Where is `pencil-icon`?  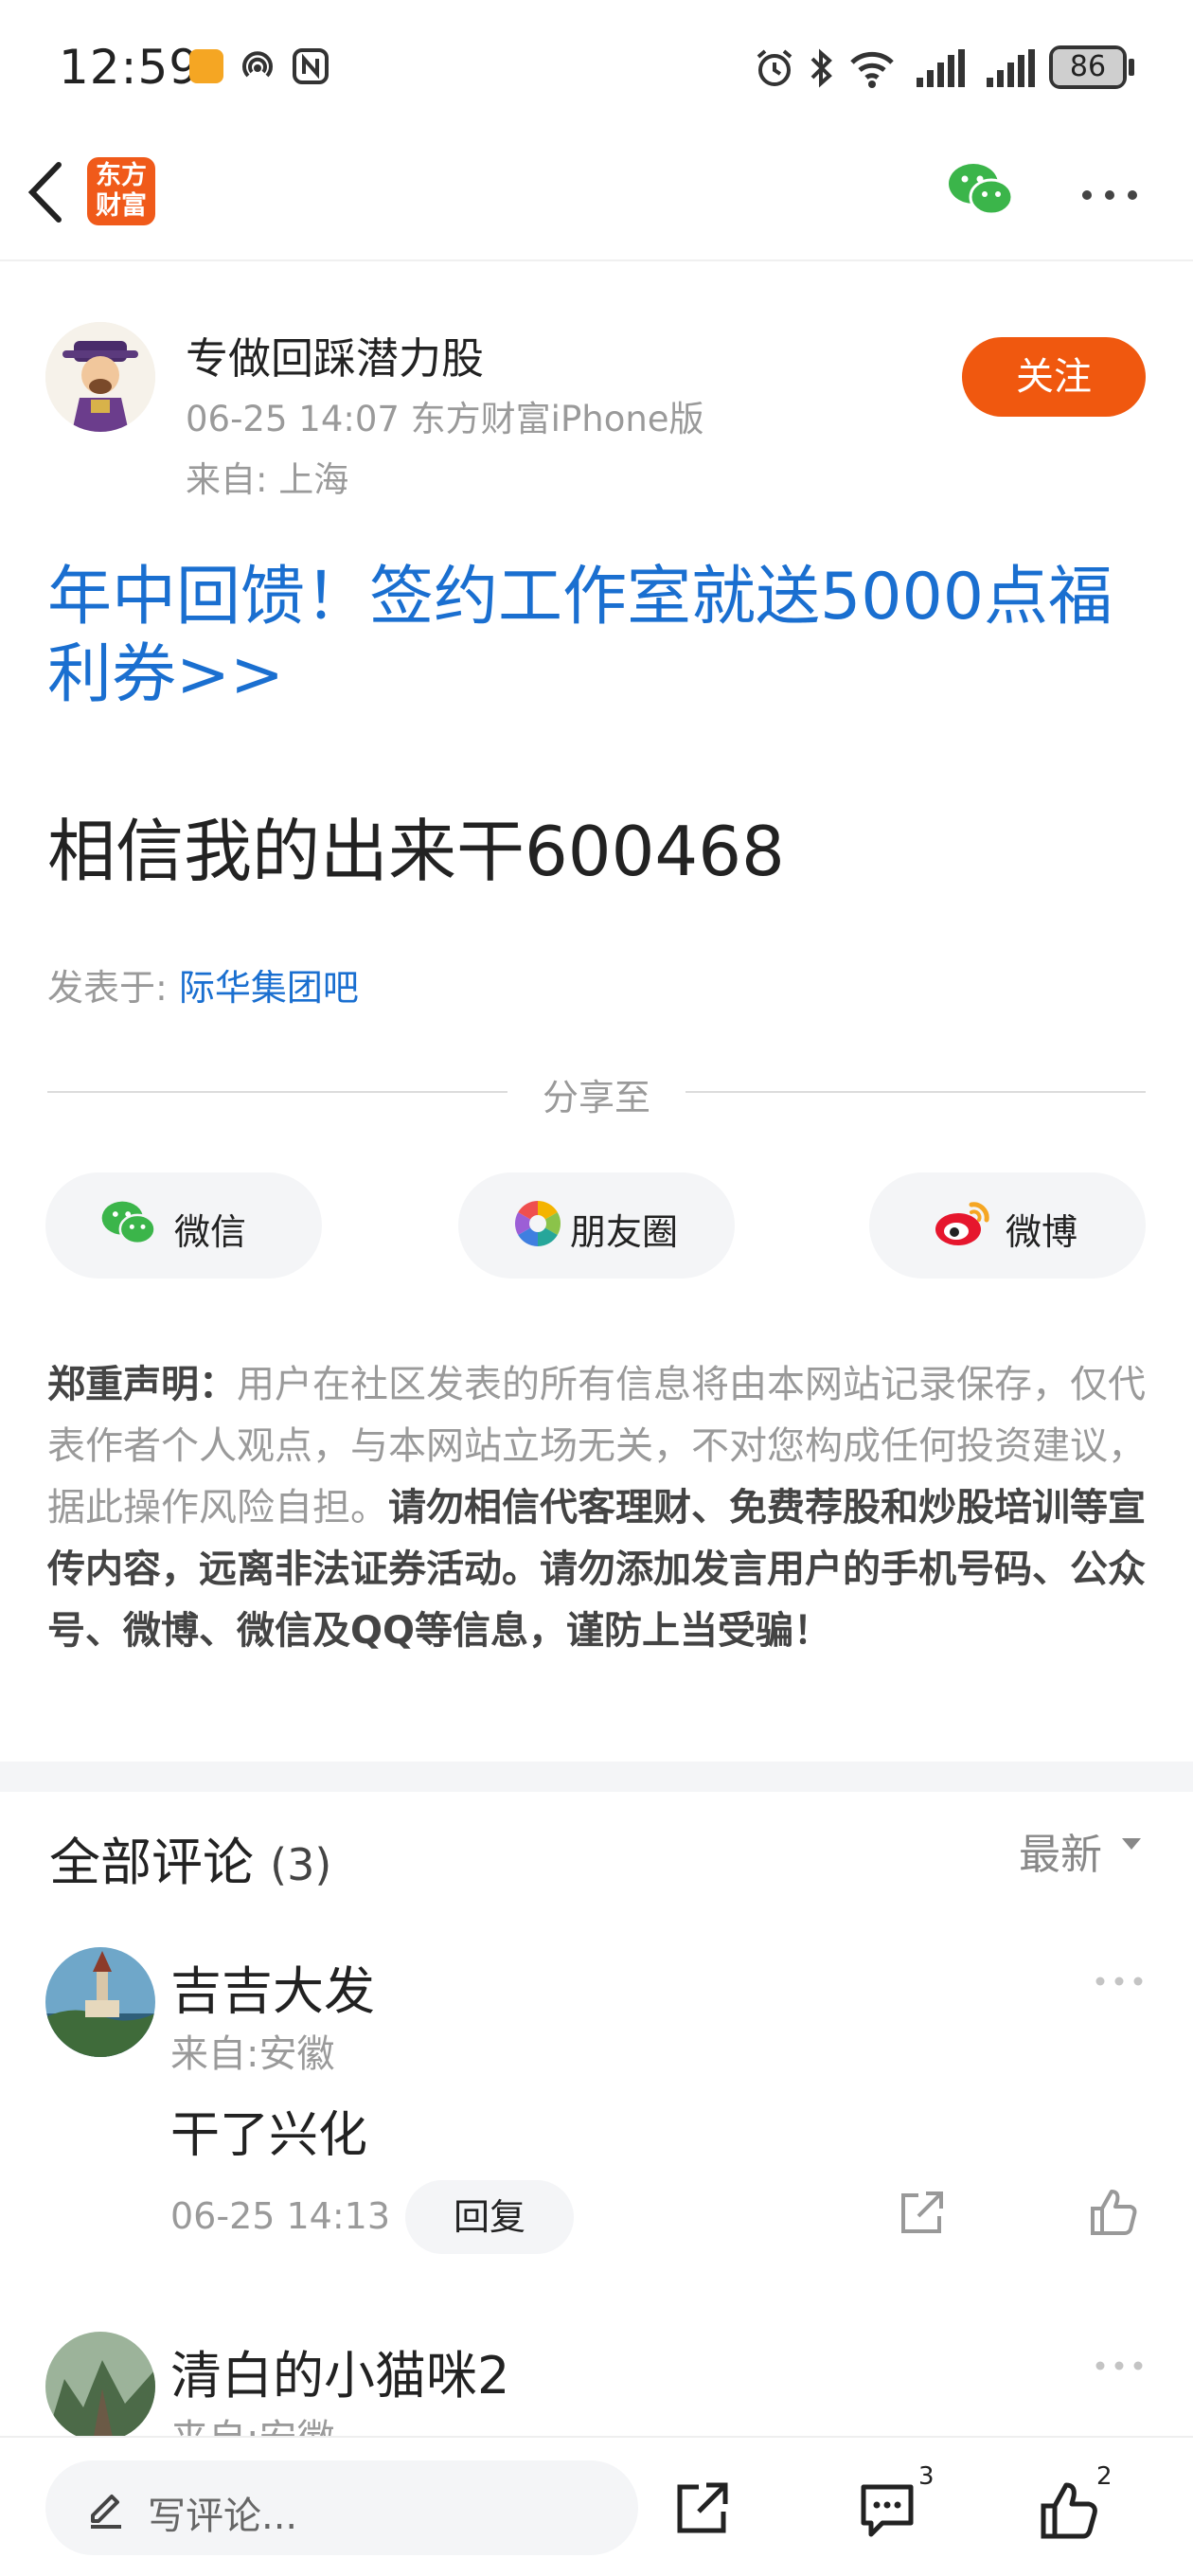 pencil-icon is located at coordinates (106, 2508).